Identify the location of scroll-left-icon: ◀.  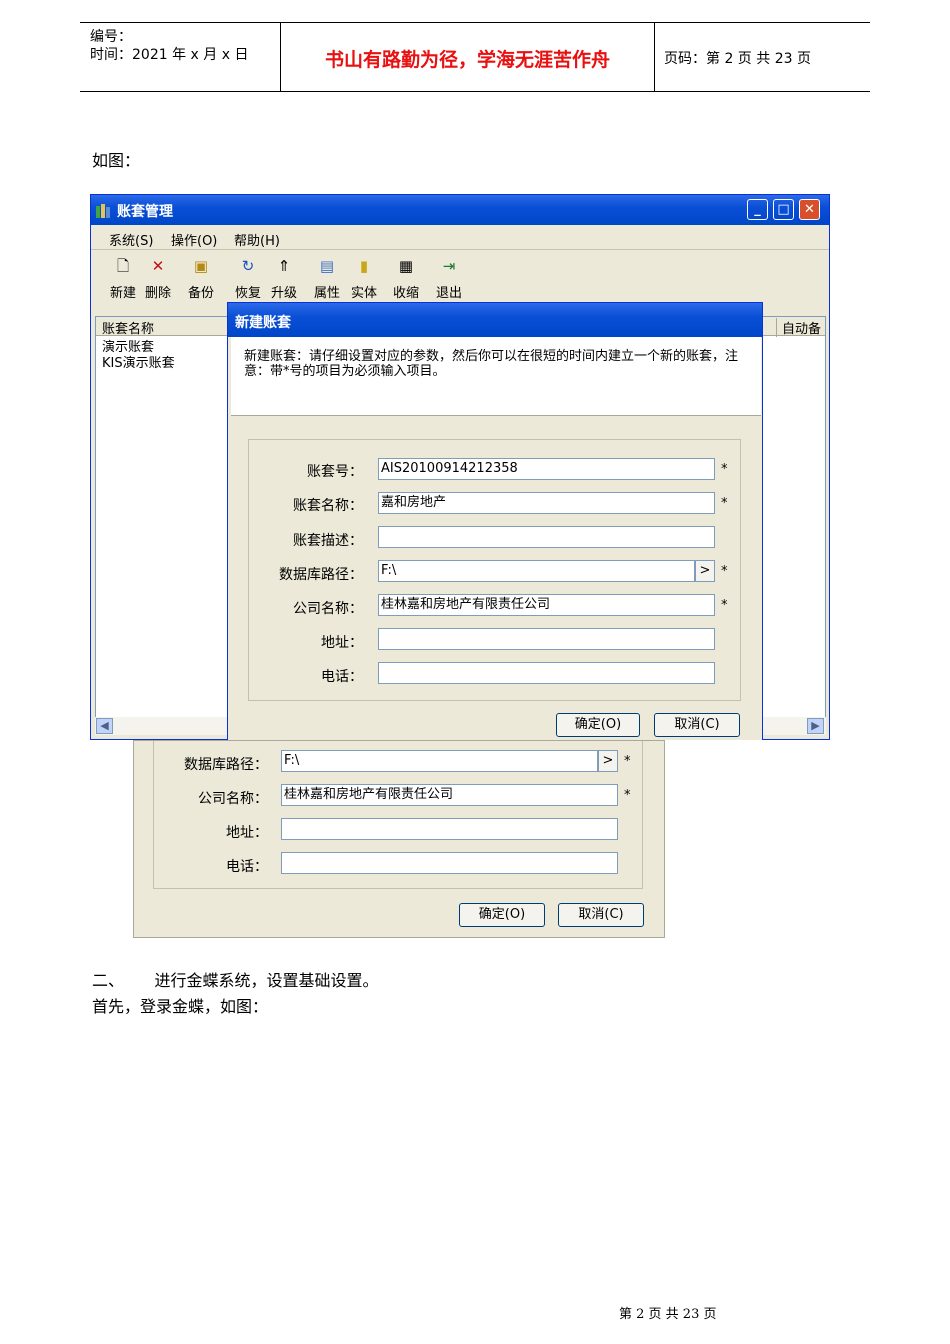
(104, 726).